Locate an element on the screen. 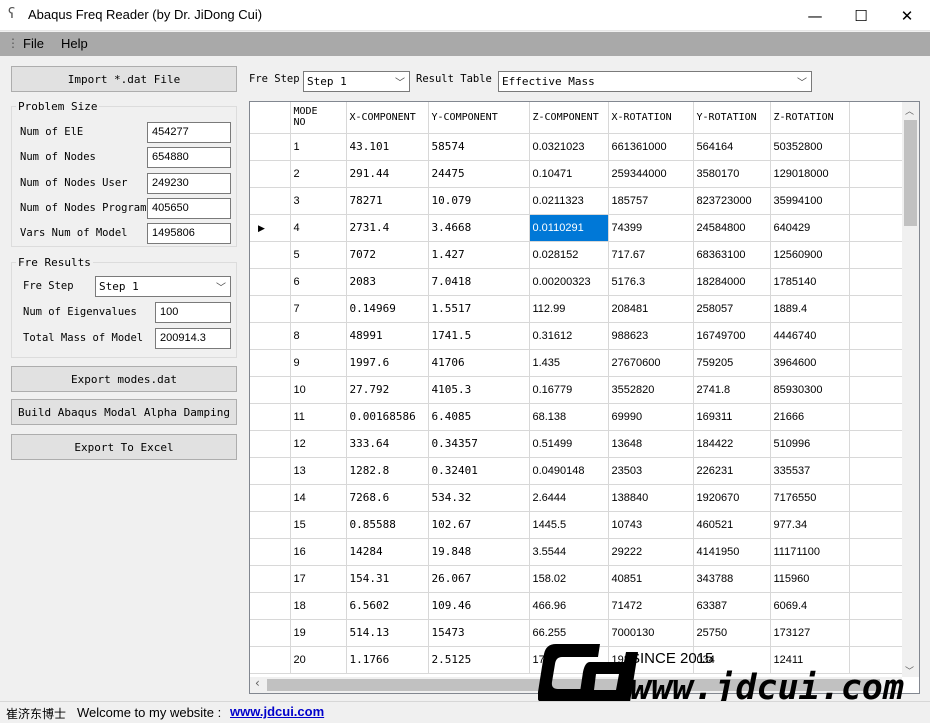  table-cell: 50352800 is located at coordinates (810, 147).